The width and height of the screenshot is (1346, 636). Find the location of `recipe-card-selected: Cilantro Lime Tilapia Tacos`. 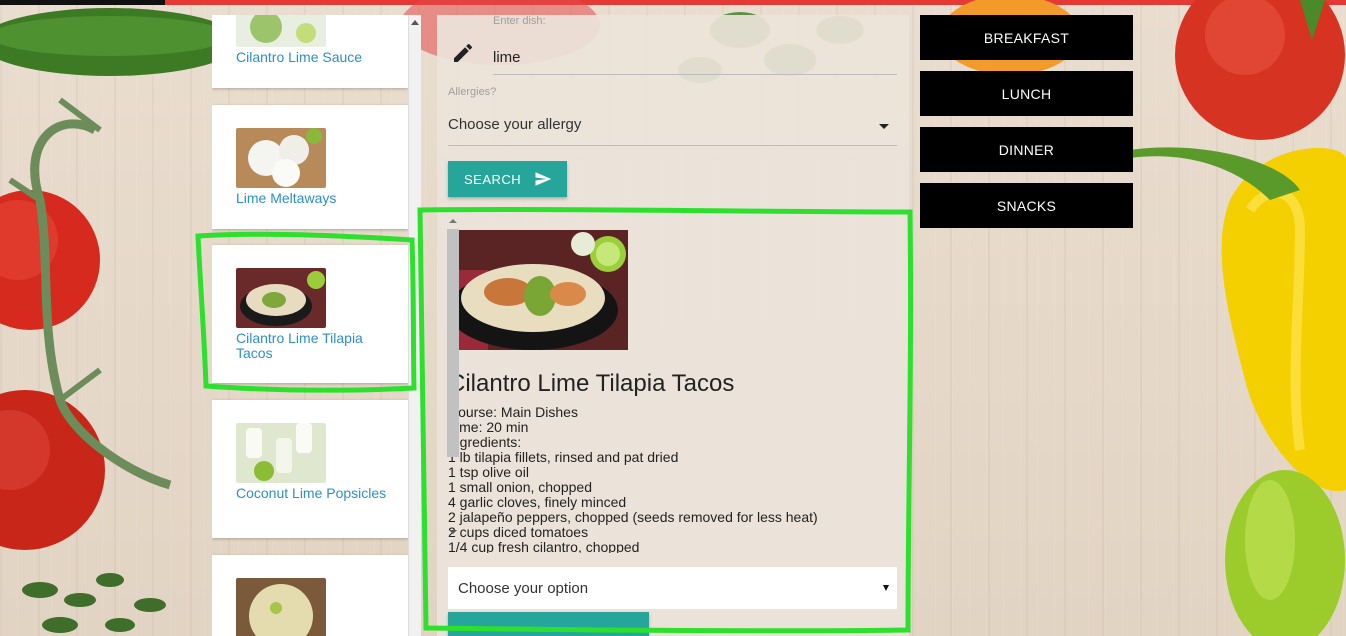

recipe-card-selected: Cilantro Lime Tilapia Tacos is located at coordinates (310, 314).